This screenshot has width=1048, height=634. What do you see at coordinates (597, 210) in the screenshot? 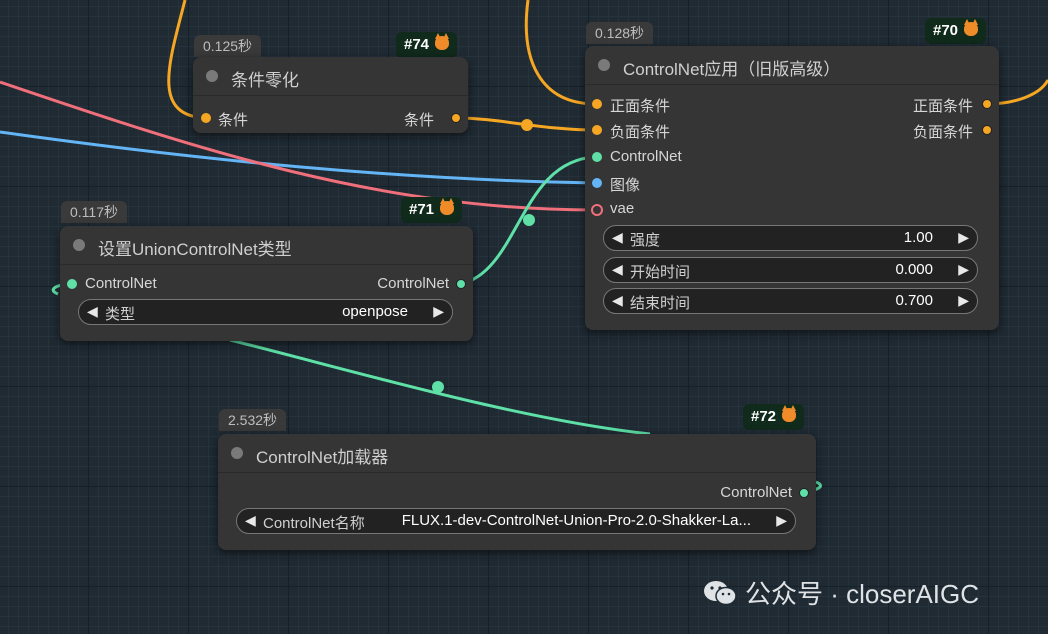
I see `input-pin-vae` at bounding box center [597, 210].